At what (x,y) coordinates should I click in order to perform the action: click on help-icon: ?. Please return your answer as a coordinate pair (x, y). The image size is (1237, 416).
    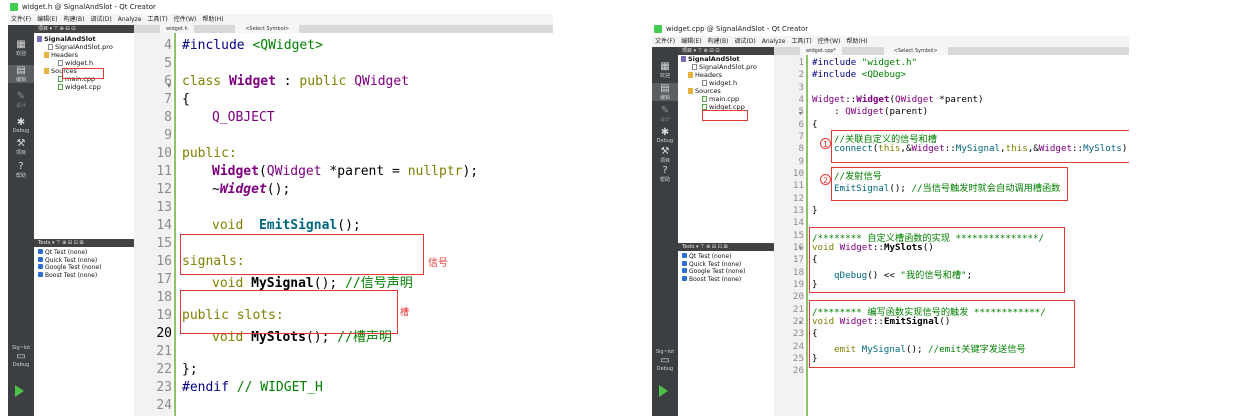
    Looking at the image, I should click on (21, 166).